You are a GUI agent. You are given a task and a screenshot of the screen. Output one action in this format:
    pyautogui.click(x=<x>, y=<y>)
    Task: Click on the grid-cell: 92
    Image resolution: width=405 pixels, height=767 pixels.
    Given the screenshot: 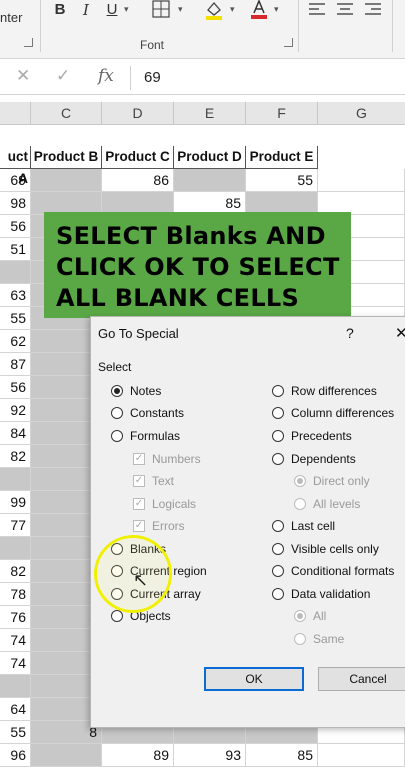 What is the action you would take?
    pyautogui.click(x=15, y=410)
    